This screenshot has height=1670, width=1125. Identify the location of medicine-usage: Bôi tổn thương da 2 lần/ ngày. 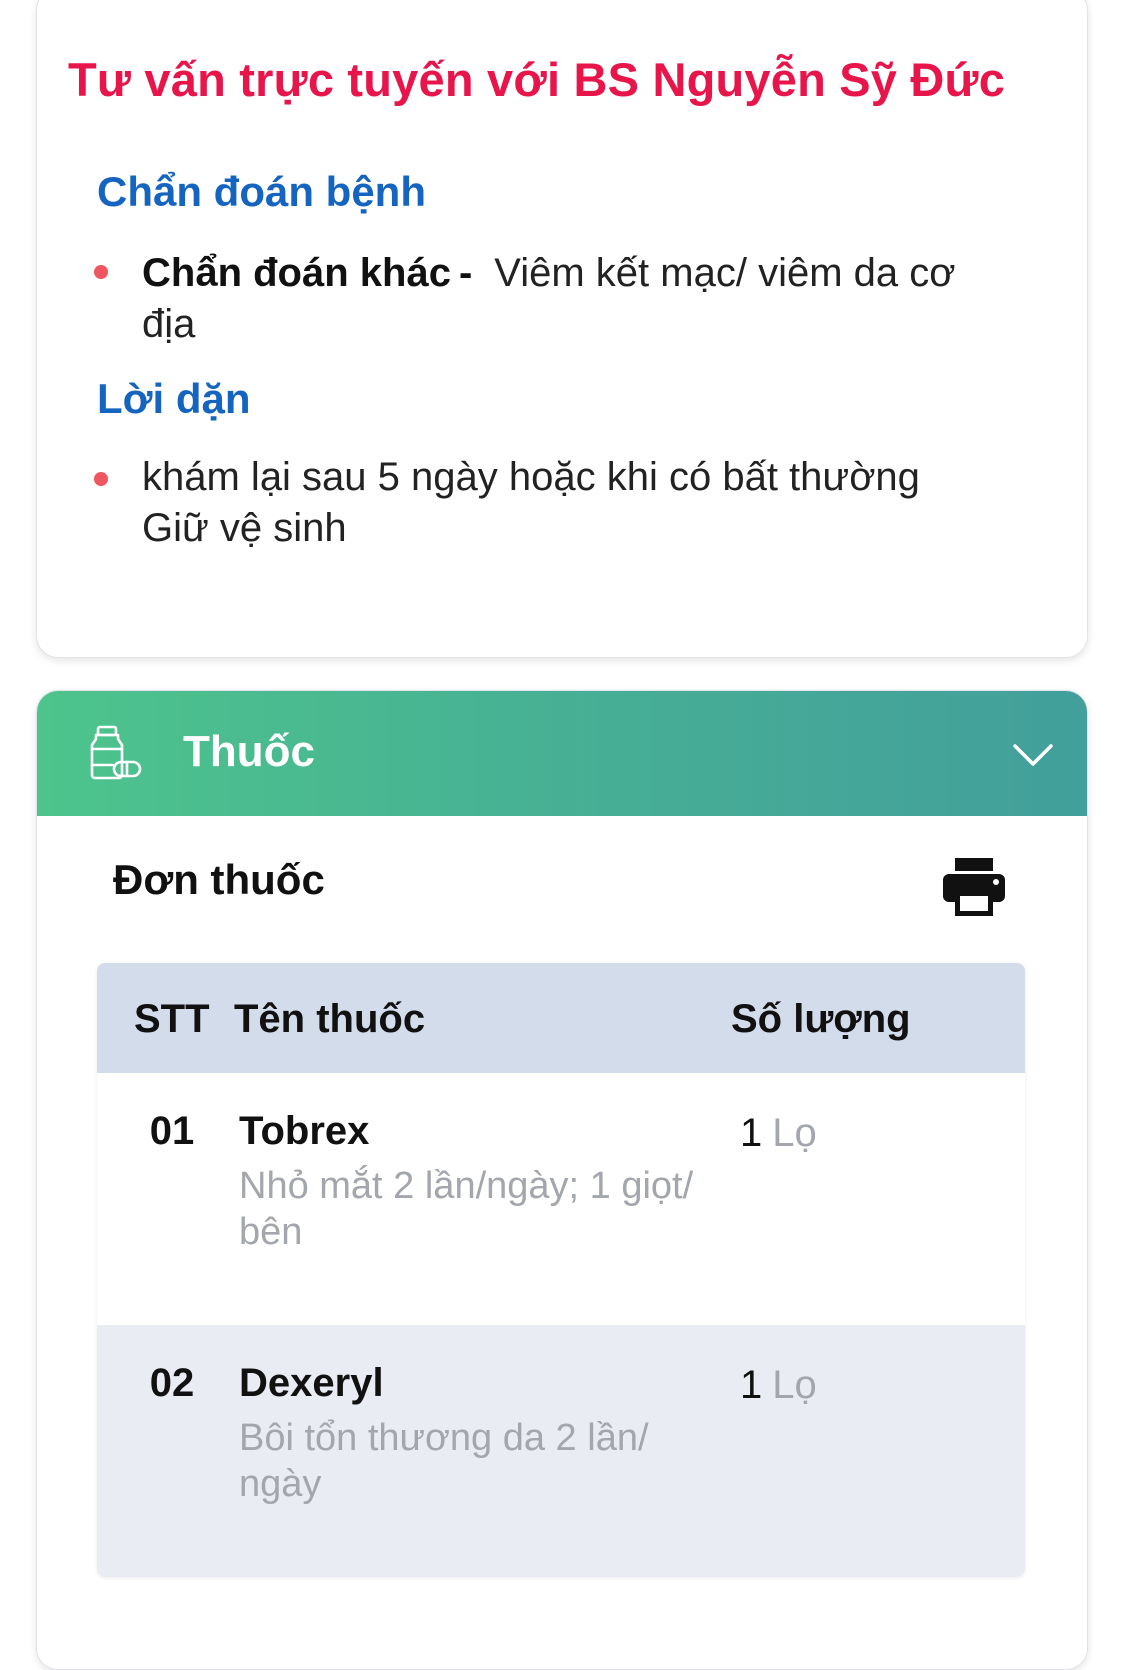
(489, 1461).